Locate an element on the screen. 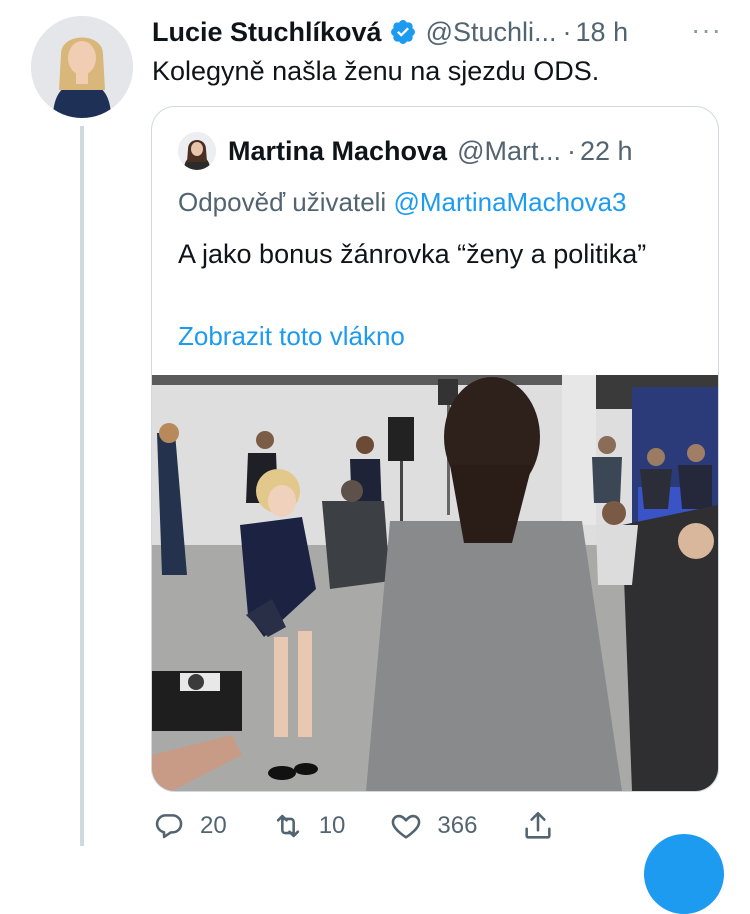 The height and width of the screenshot is (914, 750). more-horizontal-icon: ··· is located at coordinates (706, 30).